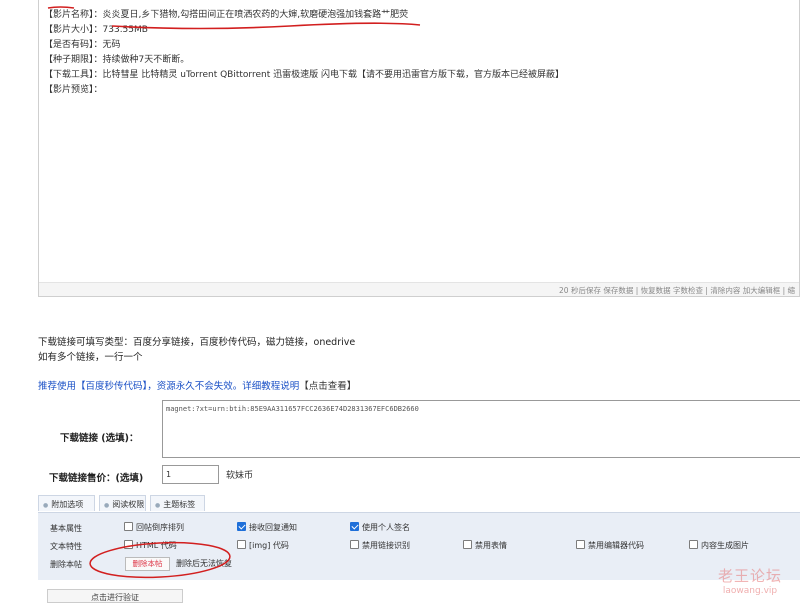 This screenshot has width=800, height=606. Describe the element at coordinates (251, 15) in the screenshot. I see `field-value: ：炎炎夏日,乡下猎物,勾搭田间正在喷洒农药的大婶,软磨硬泡强加钱套路艹肥荧` at that location.